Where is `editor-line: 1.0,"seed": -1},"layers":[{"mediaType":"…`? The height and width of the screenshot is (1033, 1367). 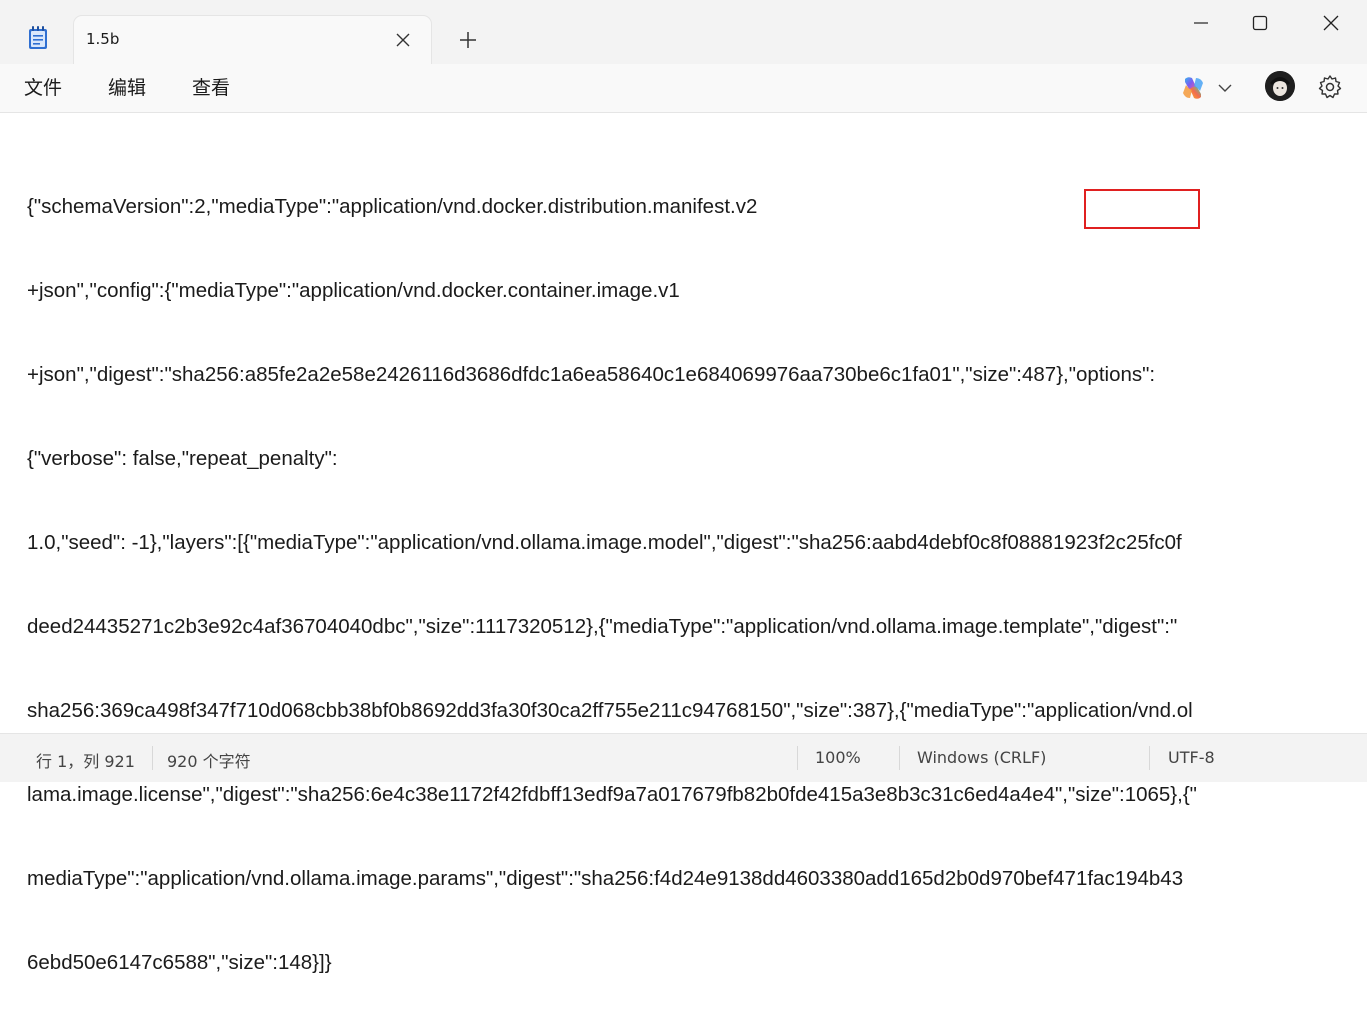 editor-line: 1.0,"seed": -1},"layers":[{"mediaType":"… is located at coordinates (604, 542).